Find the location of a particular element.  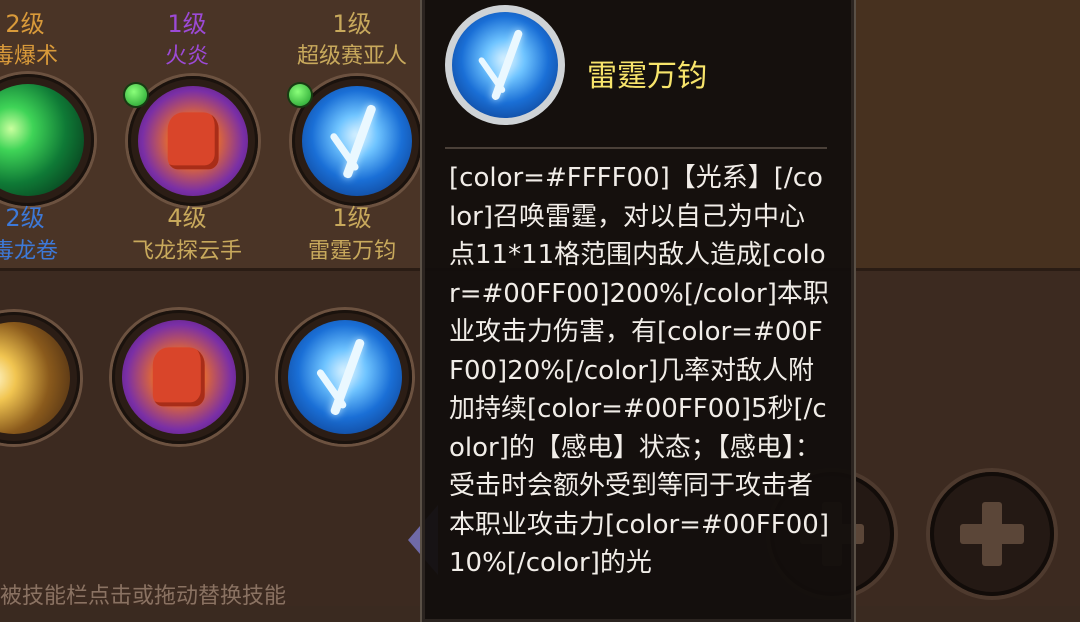

skill-name: 毒爆术 is located at coordinates (29, 56).